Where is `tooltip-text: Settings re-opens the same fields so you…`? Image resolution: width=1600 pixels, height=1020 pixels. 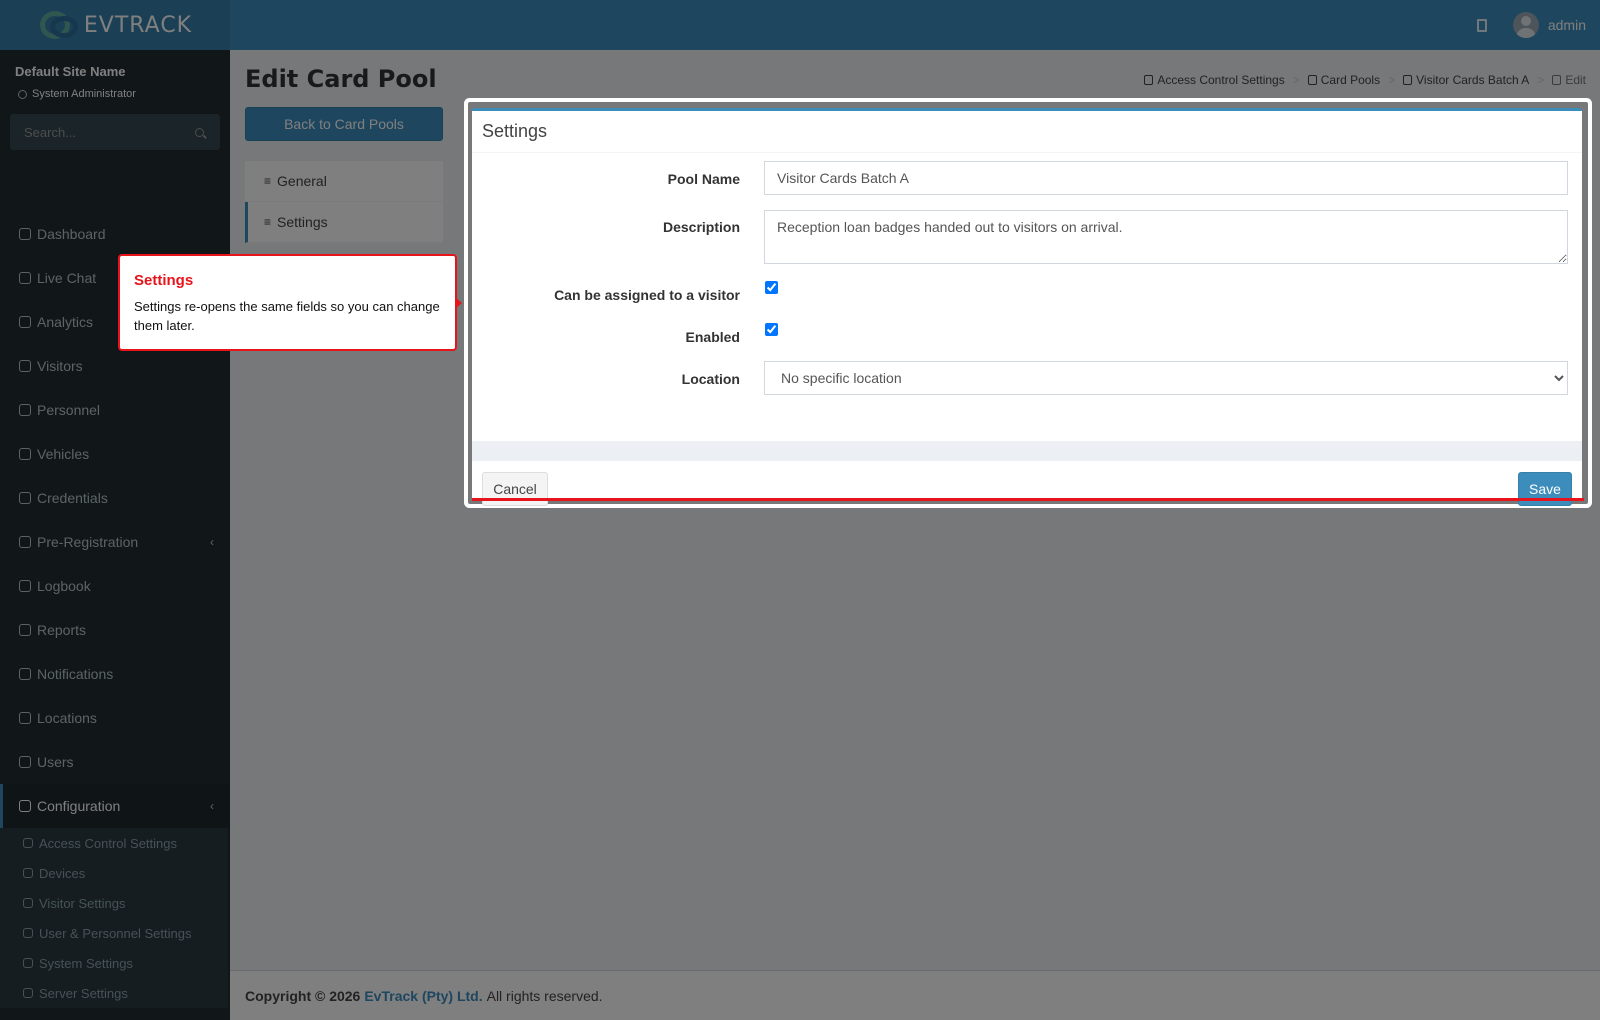
tooltip-text: Settings re-opens the same fields so you… is located at coordinates (287, 316).